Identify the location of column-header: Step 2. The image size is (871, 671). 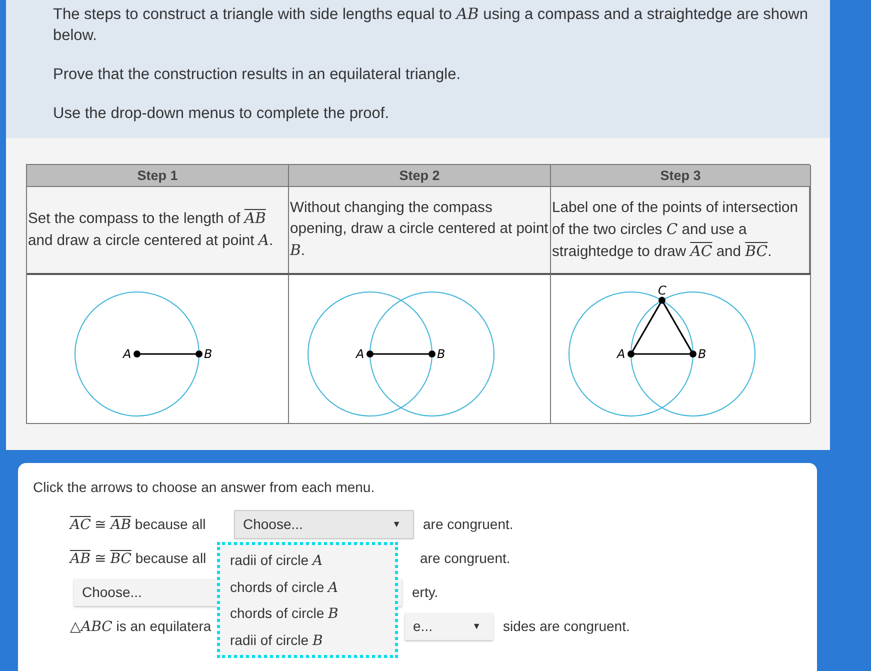
(420, 176).